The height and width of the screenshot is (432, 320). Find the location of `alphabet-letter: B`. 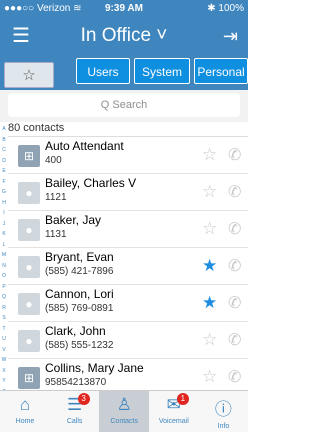

alphabet-letter: B is located at coordinates (4, 140).